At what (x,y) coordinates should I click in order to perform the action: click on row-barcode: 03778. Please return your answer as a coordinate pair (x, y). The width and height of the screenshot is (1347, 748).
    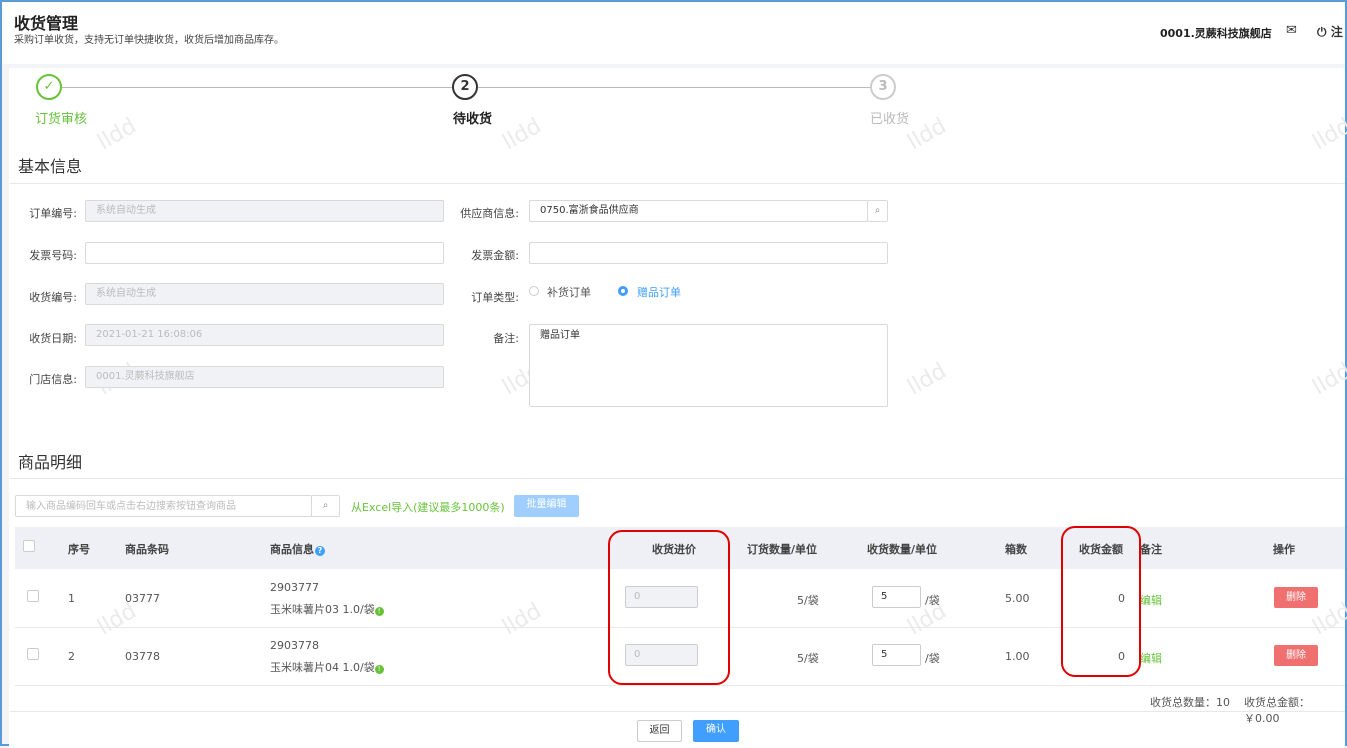
    Looking at the image, I should click on (142, 656).